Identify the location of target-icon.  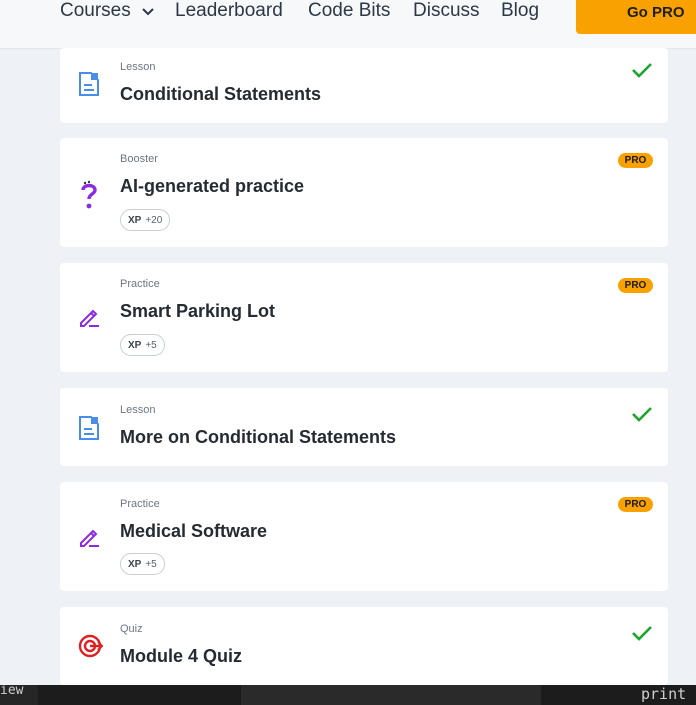
(91, 648).